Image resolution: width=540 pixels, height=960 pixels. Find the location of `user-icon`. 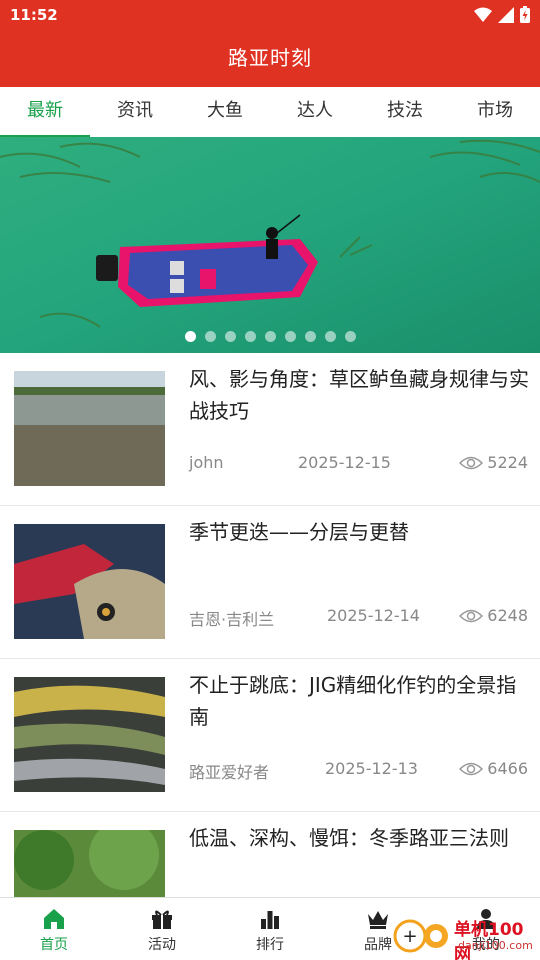

user-icon is located at coordinates (486, 919).